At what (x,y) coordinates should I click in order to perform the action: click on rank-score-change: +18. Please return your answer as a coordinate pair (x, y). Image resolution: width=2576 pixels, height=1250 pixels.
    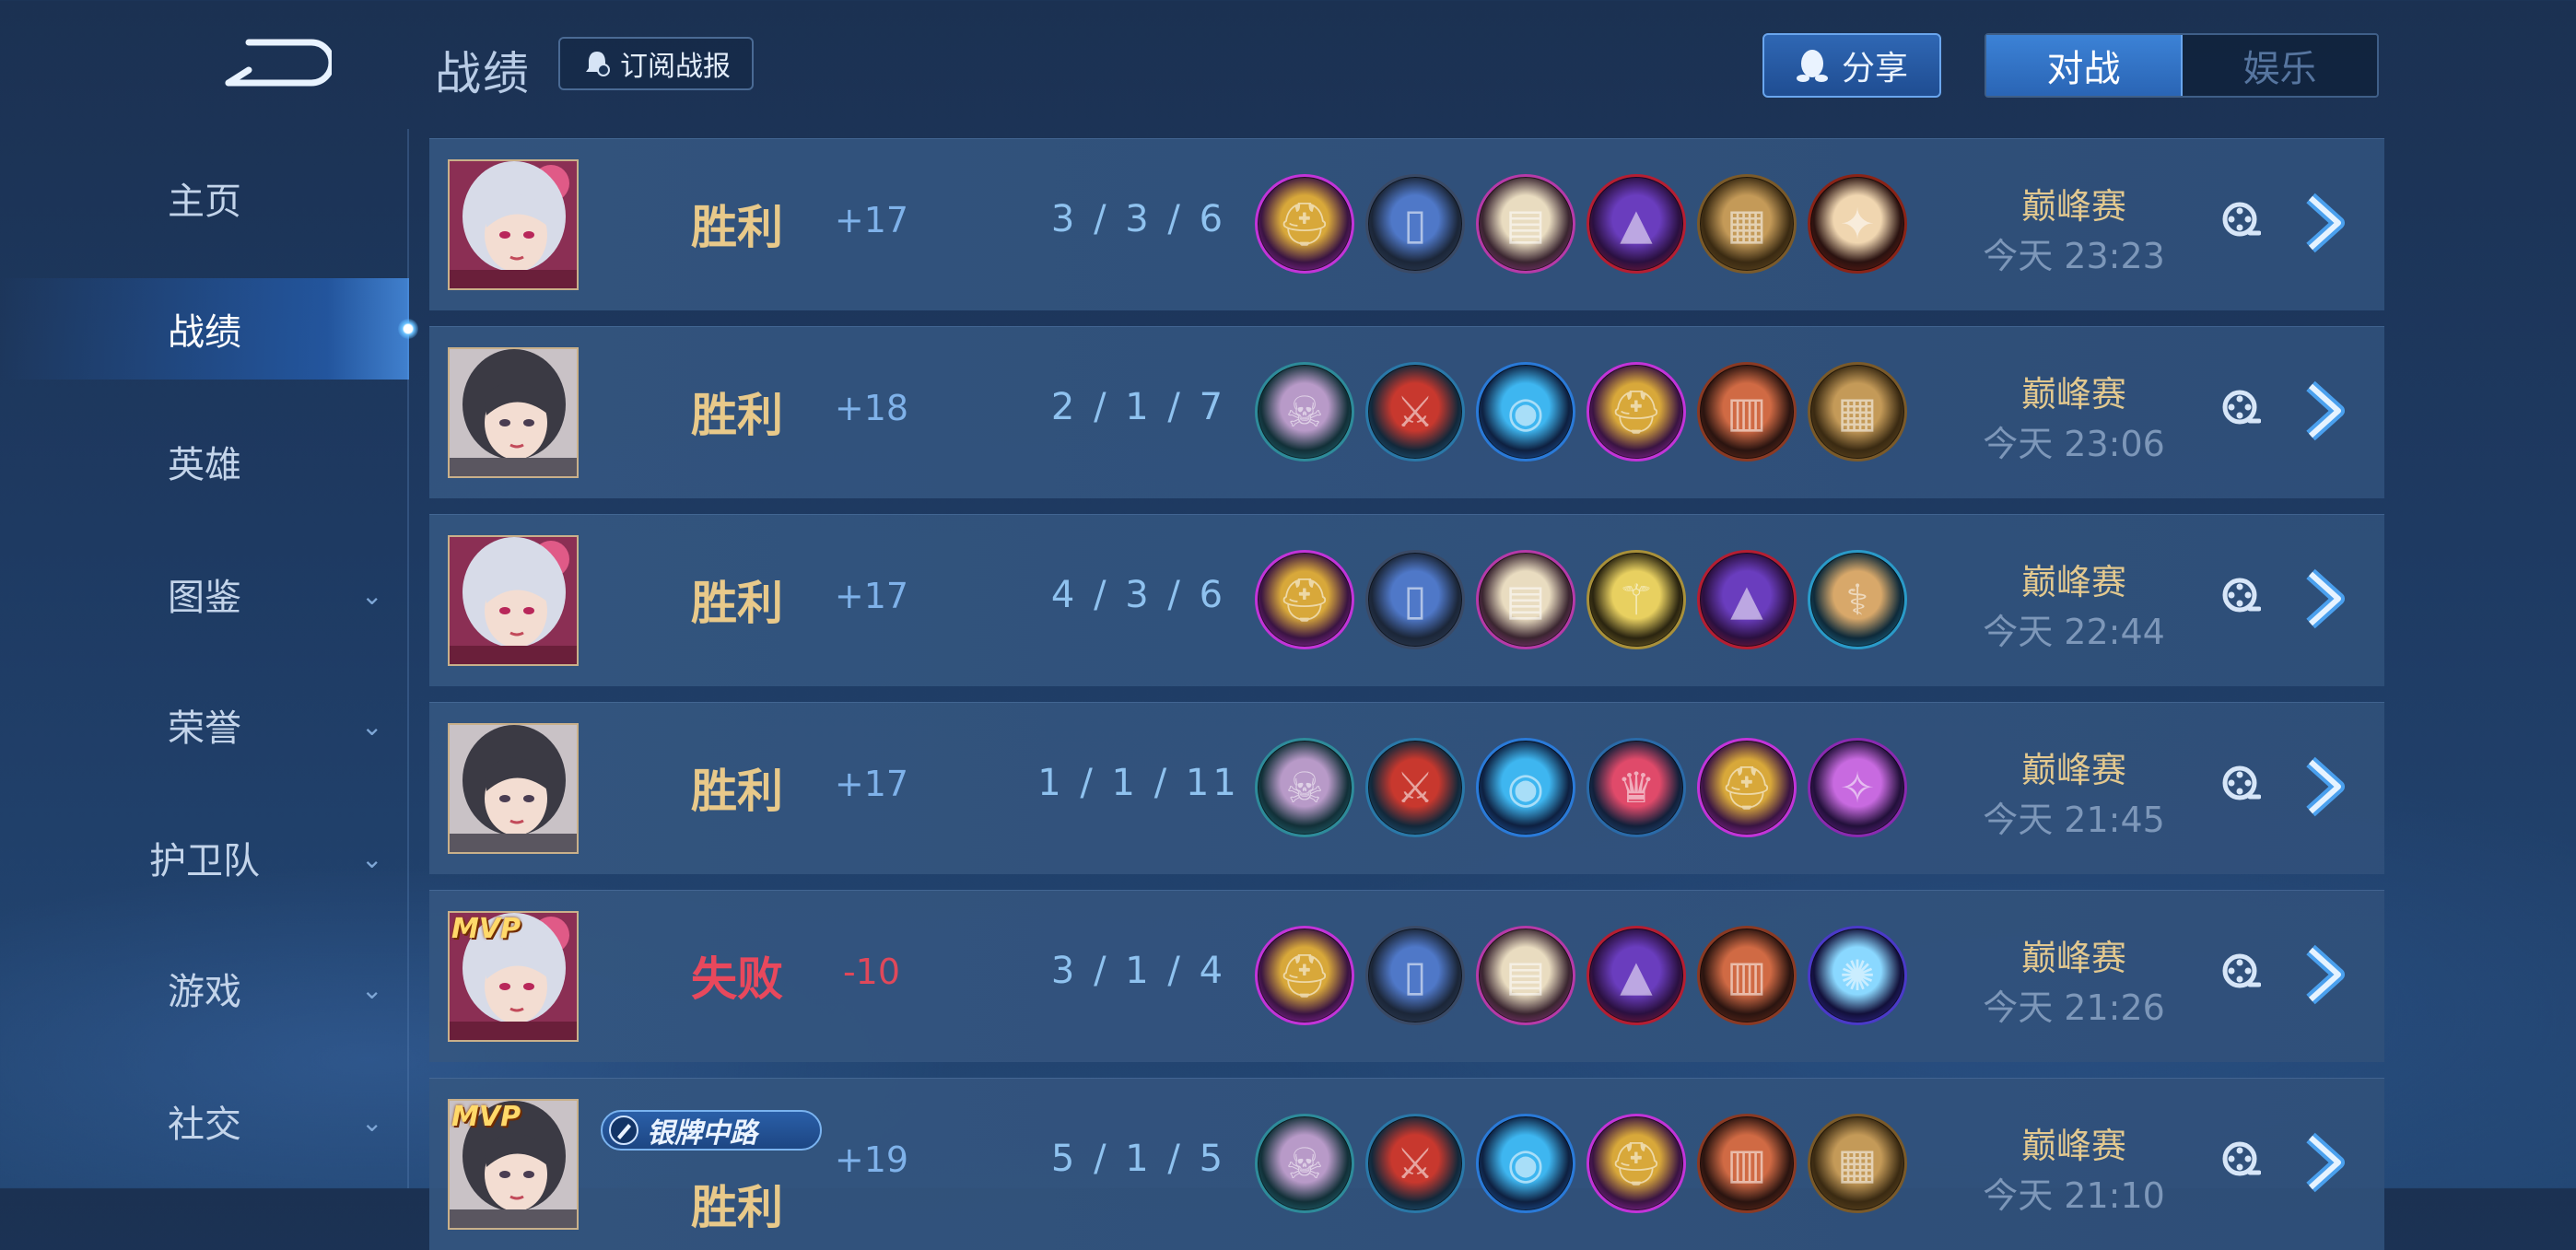
    Looking at the image, I should click on (871, 408).